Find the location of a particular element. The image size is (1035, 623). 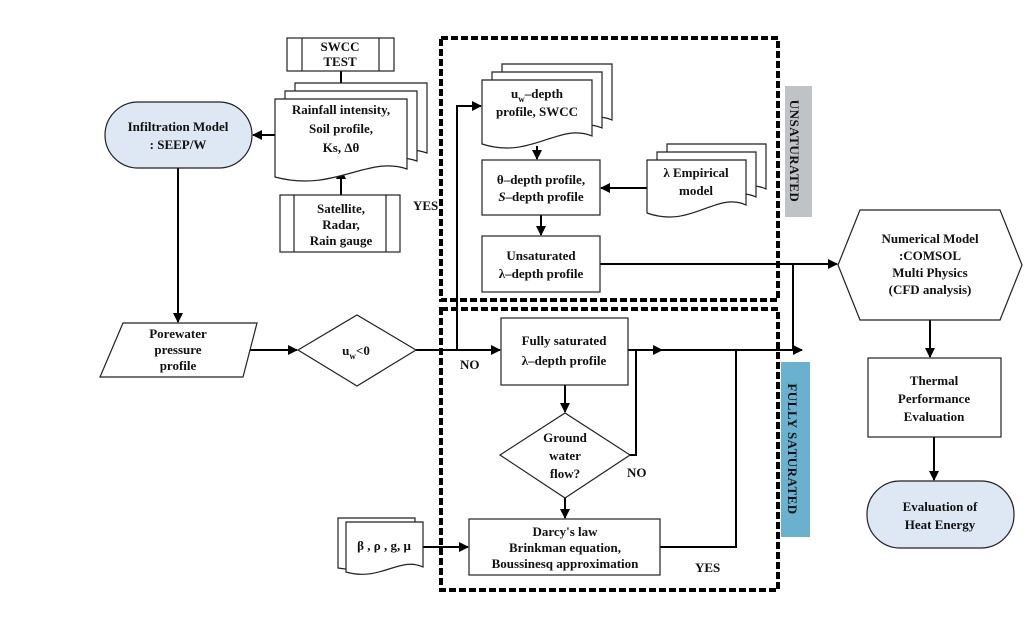

porewater-profile-node: Porewater pressure profile is located at coordinates (178, 350).